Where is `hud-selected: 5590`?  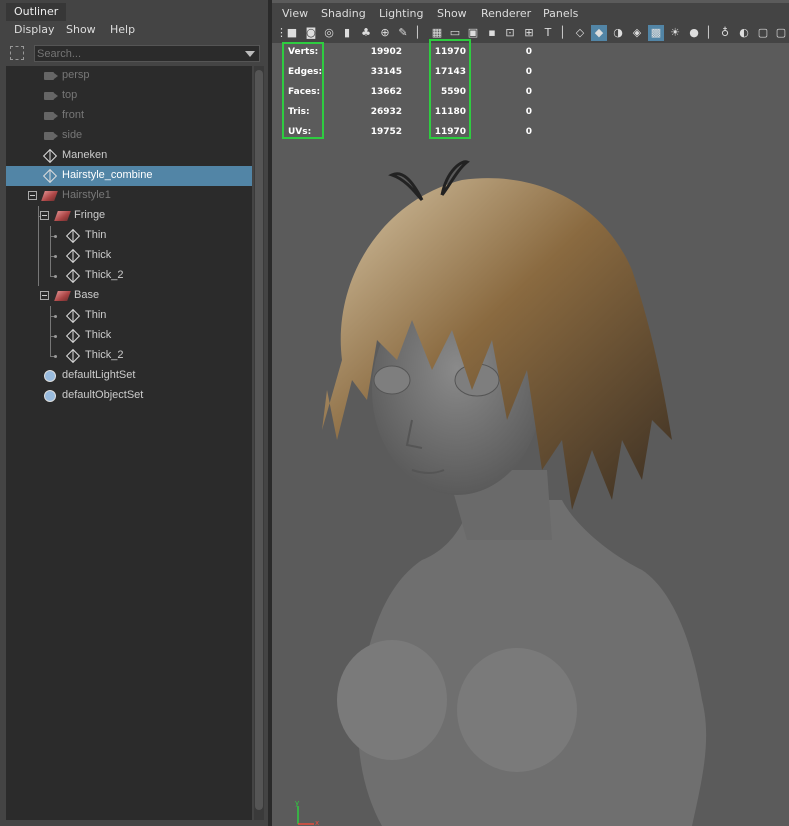 hud-selected: 5590 is located at coordinates (453, 92).